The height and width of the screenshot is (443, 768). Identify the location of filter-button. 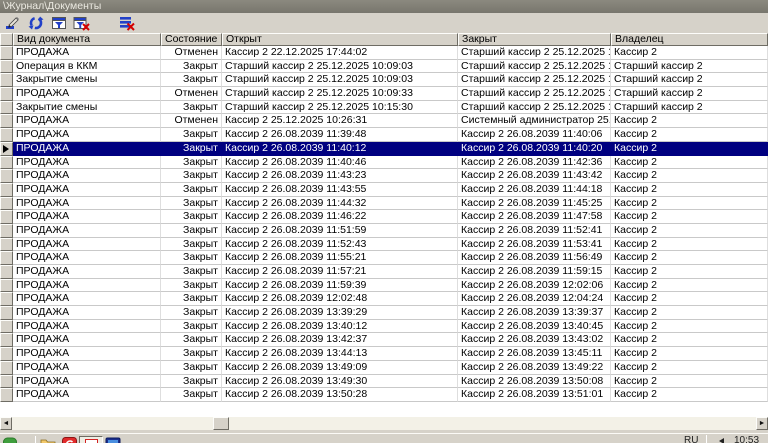
(58, 23).